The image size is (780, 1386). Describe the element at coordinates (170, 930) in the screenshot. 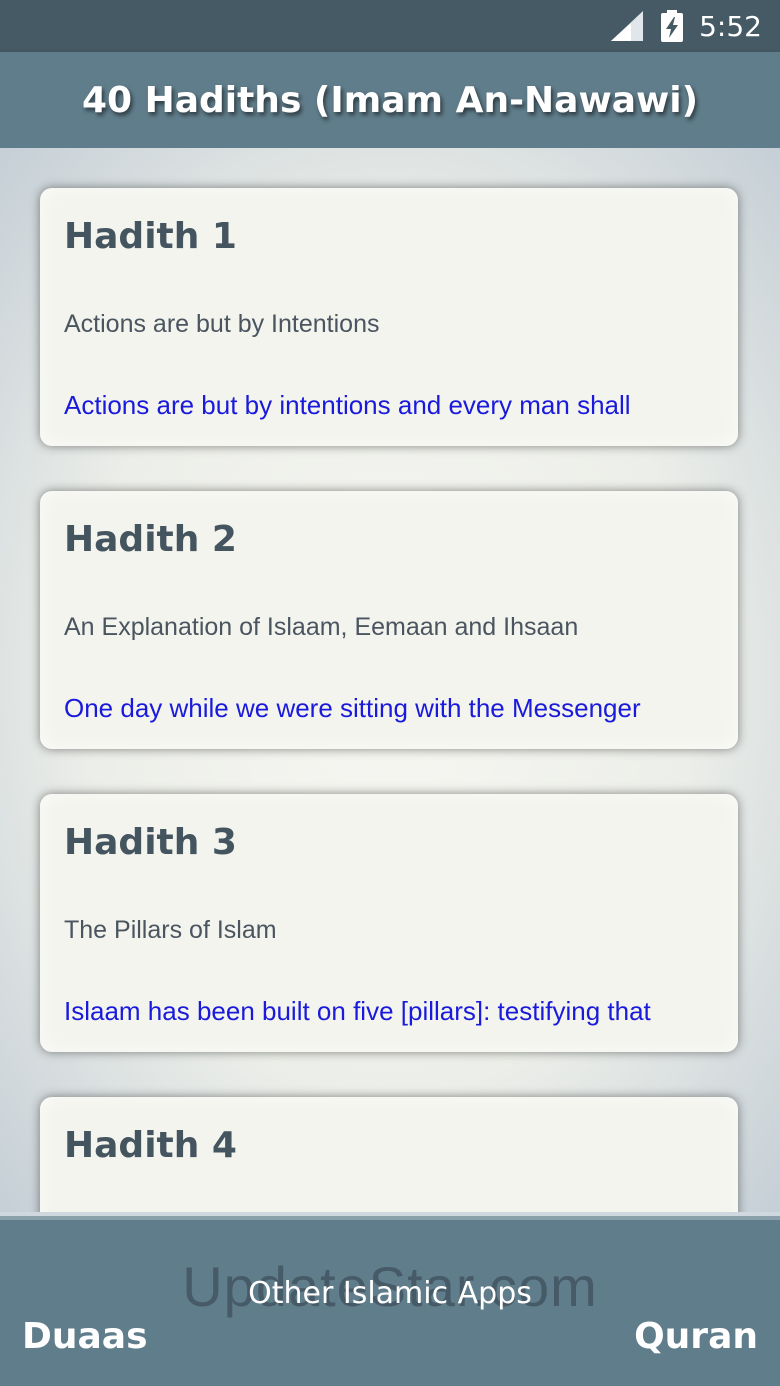

I see `hadith-subtitle: The Pillars of Islam` at that location.